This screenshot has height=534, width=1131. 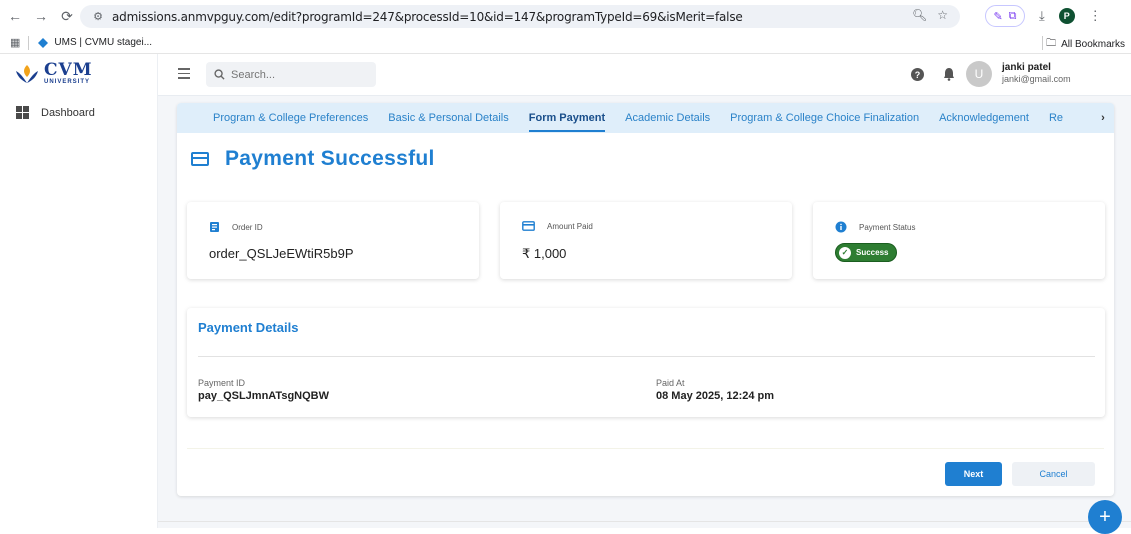 I want to click on help-icon: ?, so click(x=917, y=74).